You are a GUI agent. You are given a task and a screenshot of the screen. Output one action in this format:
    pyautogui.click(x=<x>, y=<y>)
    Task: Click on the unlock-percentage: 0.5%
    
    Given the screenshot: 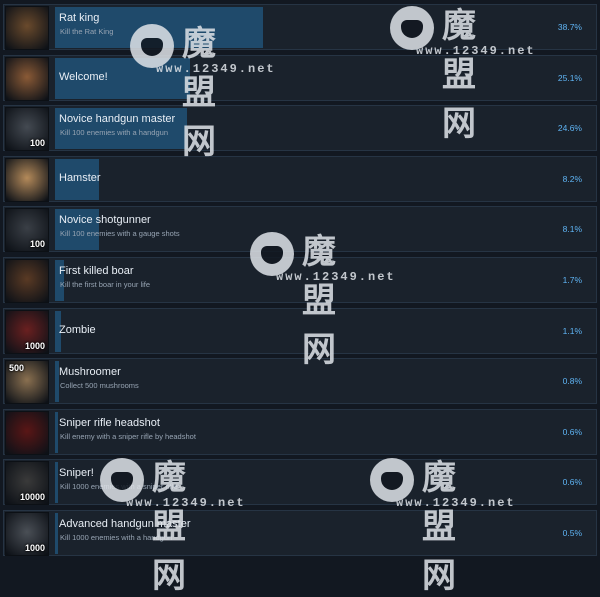 What is the action you would take?
    pyautogui.click(x=572, y=533)
    